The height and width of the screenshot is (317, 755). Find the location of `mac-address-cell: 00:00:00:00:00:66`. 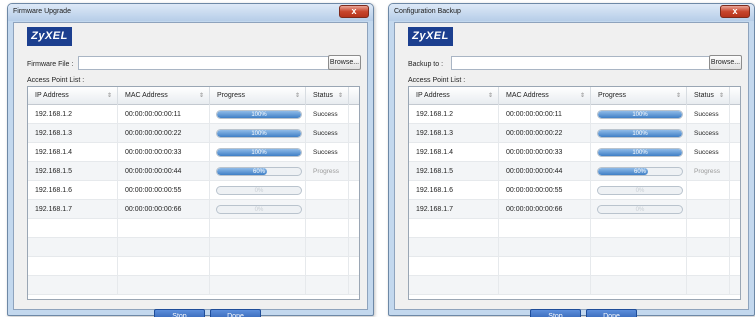

mac-address-cell: 00:00:00:00:00:66 is located at coordinates (164, 209).